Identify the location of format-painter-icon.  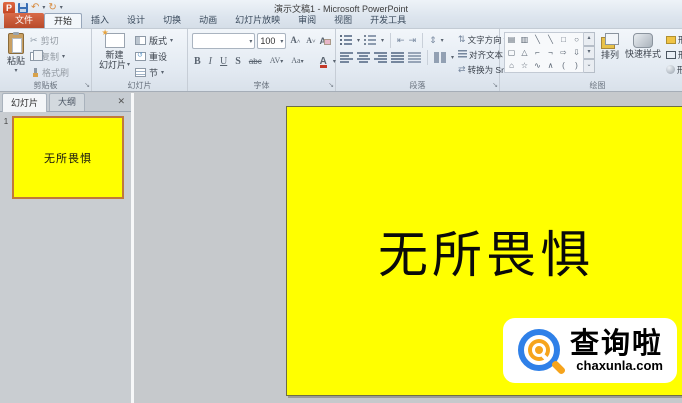
(34, 72).